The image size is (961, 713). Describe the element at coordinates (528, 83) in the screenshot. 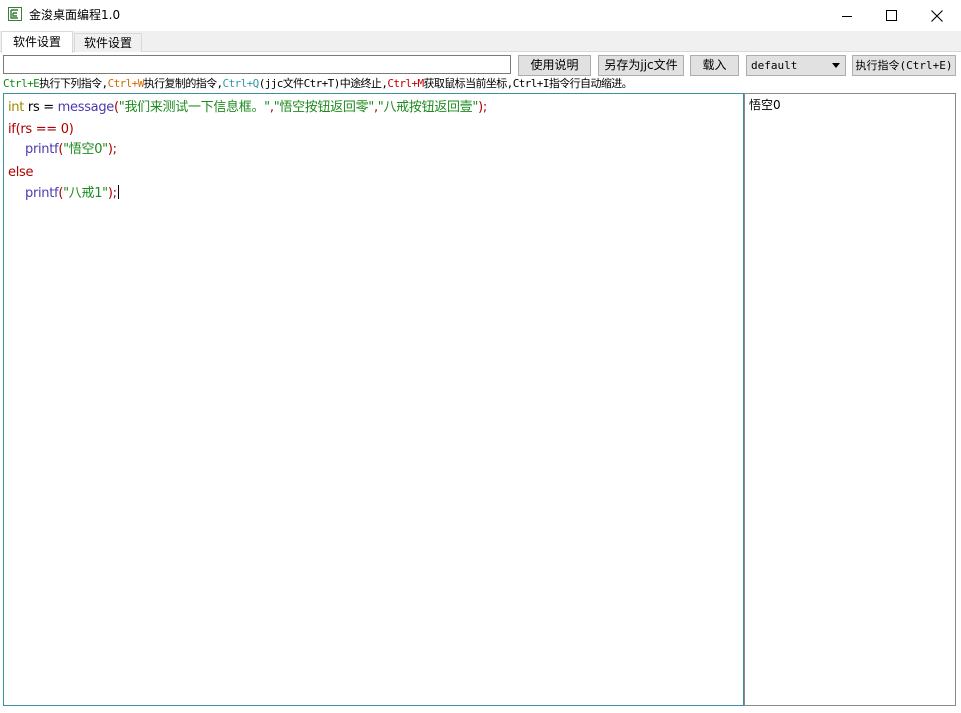

I see `hint-text-mouse-coords: 获取鼠标当前坐标,Ctrl+I指令行自动缩进。` at that location.